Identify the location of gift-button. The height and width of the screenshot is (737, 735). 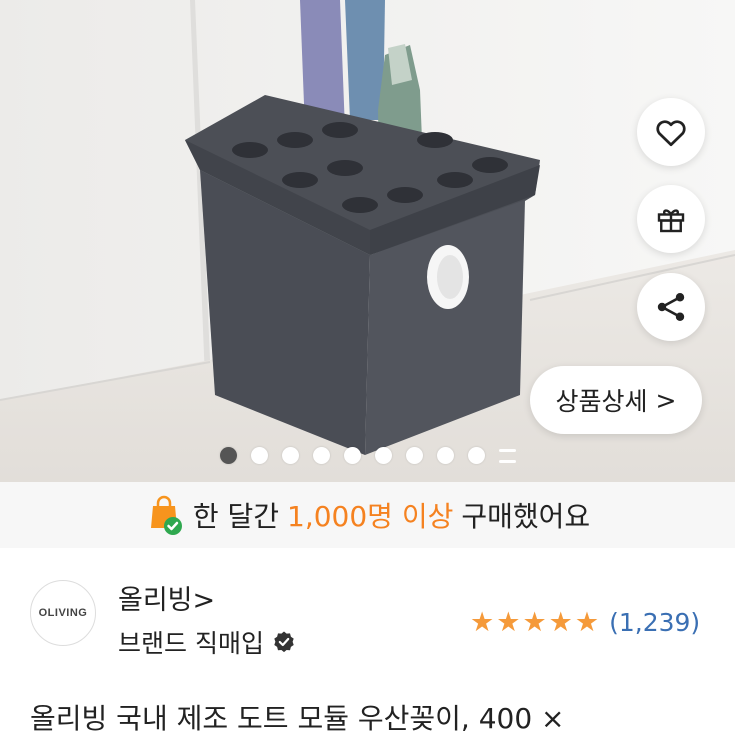
(671, 219).